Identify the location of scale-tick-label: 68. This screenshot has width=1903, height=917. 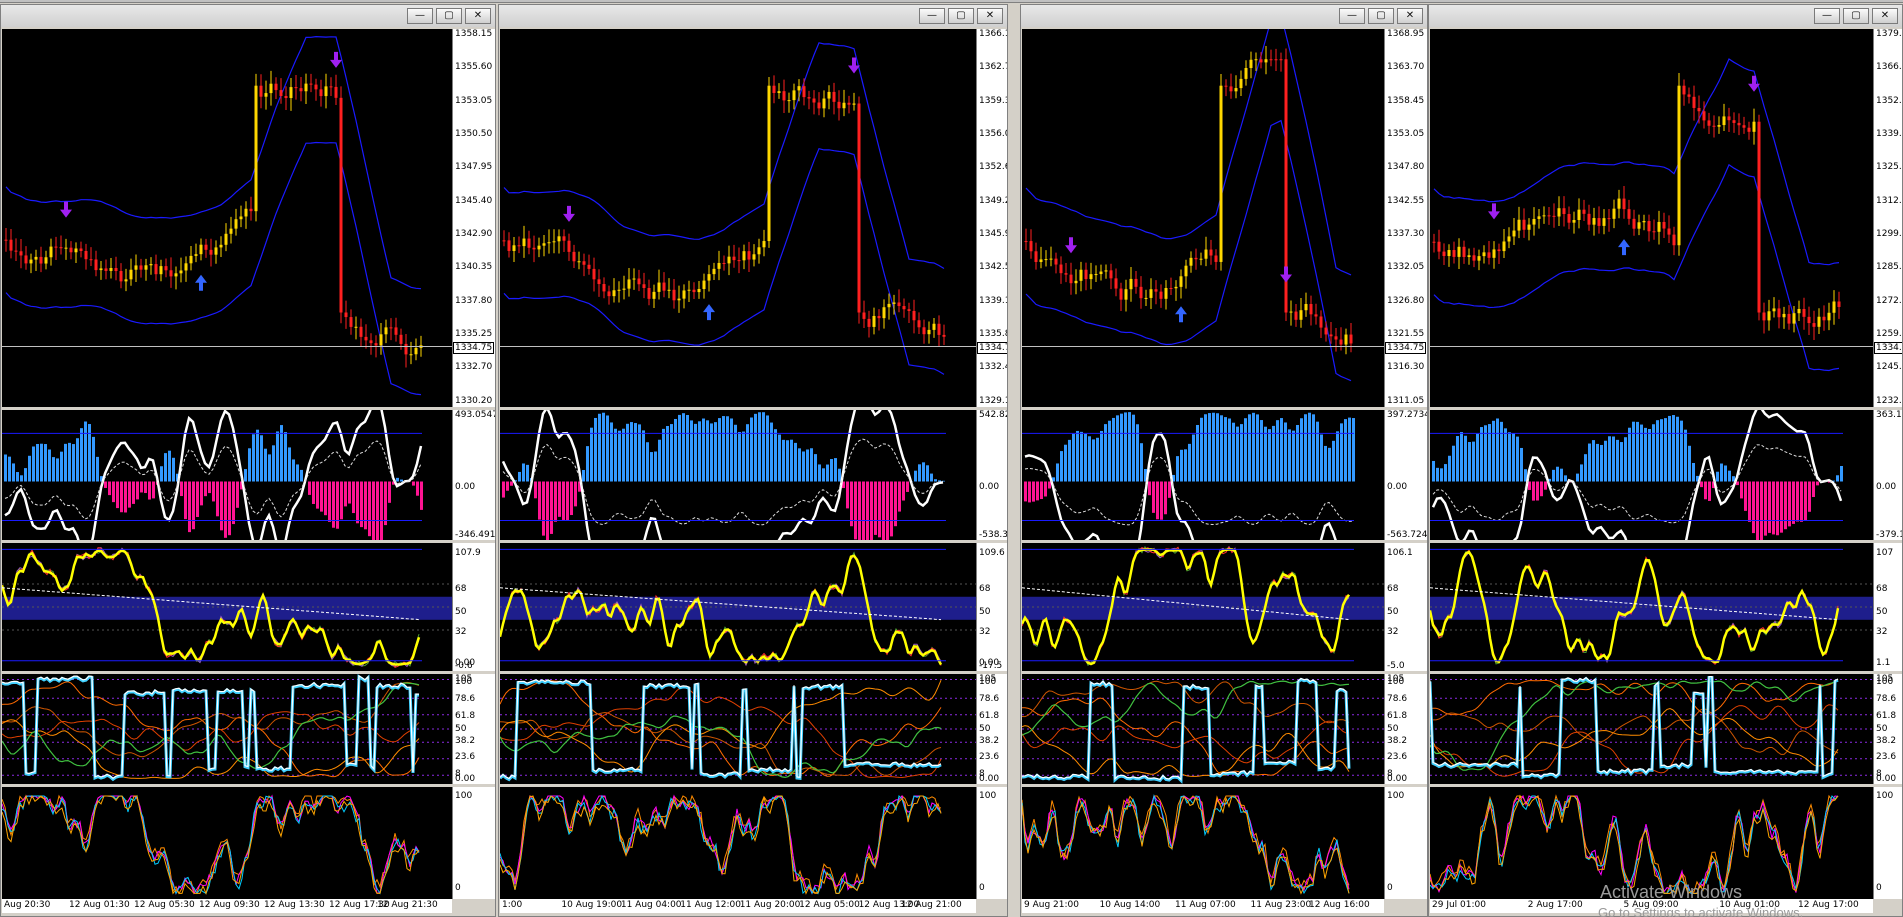
(1882, 588).